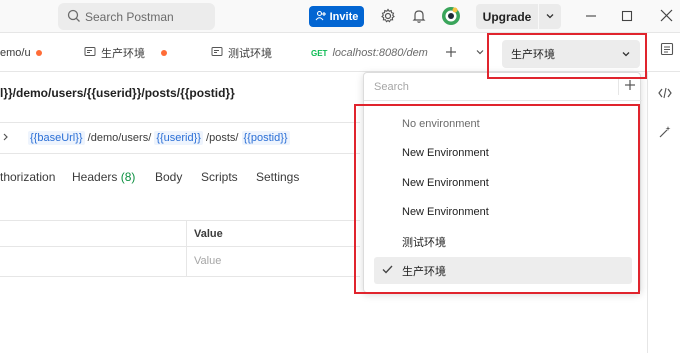 This screenshot has height=353, width=680. What do you see at coordinates (222, 138) in the screenshot?
I see `url-segment: /posts/` at bounding box center [222, 138].